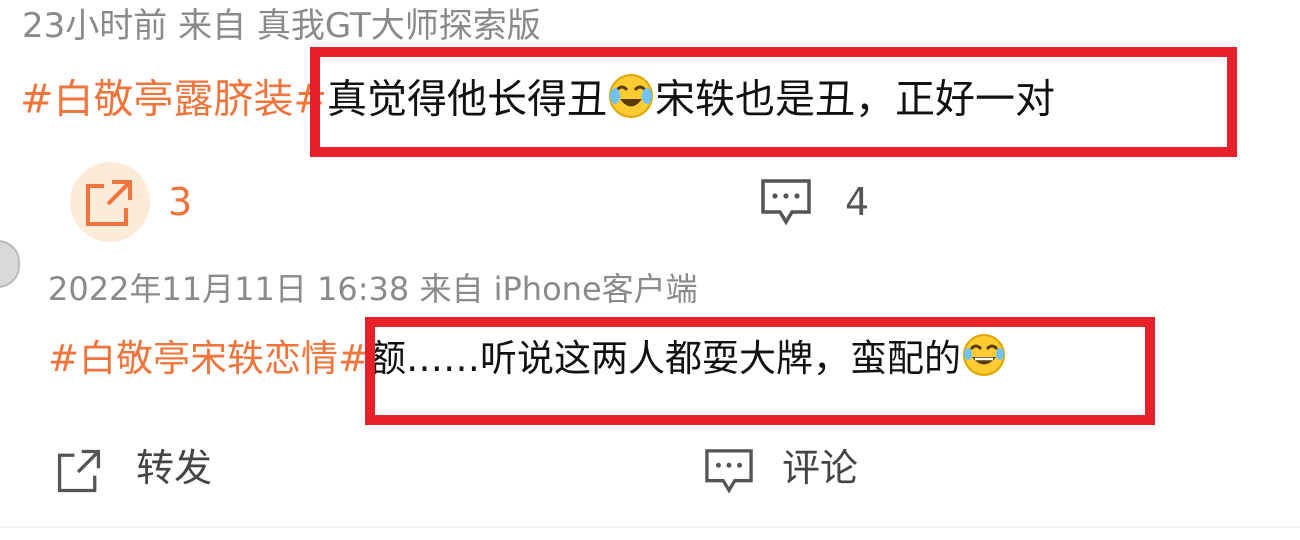 The image size is (1300, 540). I want to click on post1-repost-button, so click(109, 205).